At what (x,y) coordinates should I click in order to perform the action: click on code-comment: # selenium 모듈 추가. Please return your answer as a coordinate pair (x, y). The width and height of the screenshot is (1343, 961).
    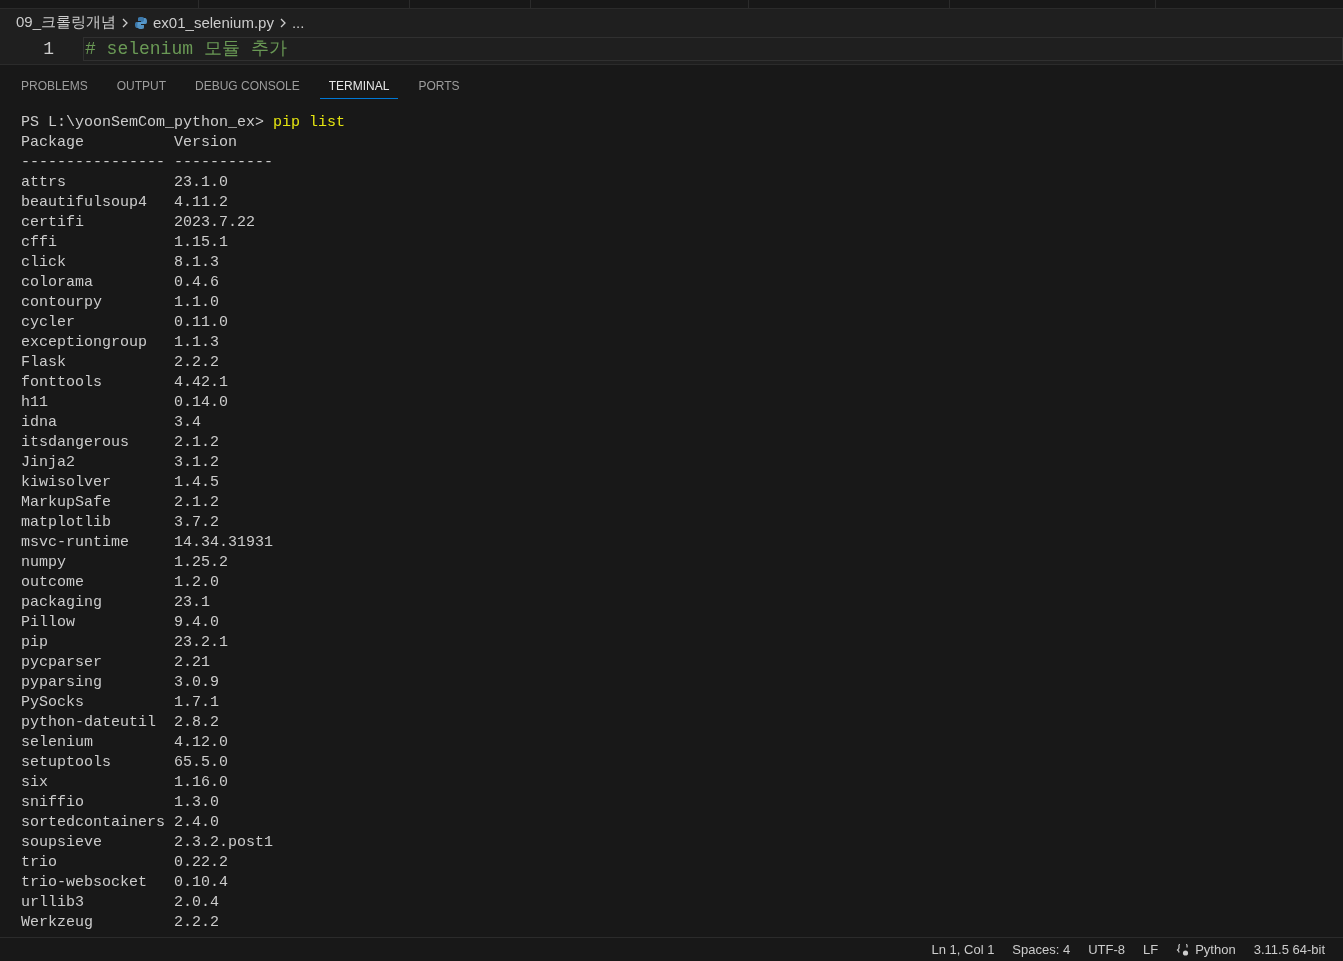
    Looking at the image, I should click on (713, 49).